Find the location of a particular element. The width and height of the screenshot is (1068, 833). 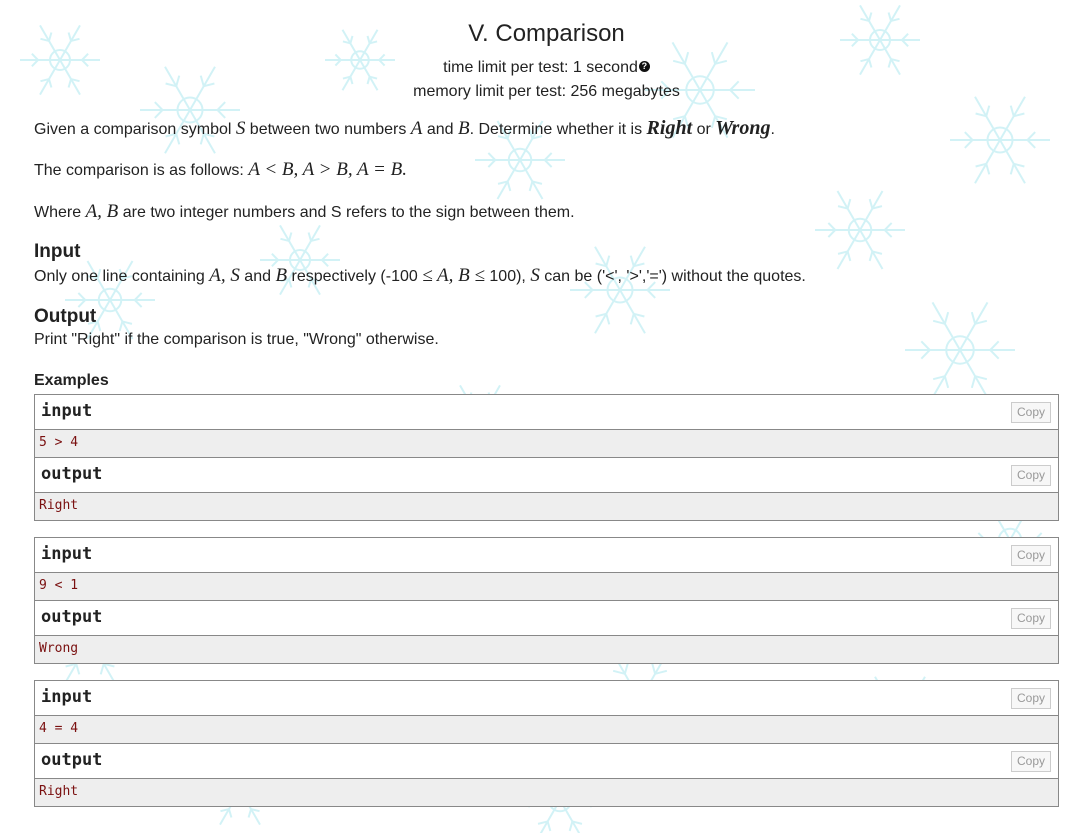

example-block-2: input Copy 9 < 1 output Copy Wrong is located at coordinates (546, 600).